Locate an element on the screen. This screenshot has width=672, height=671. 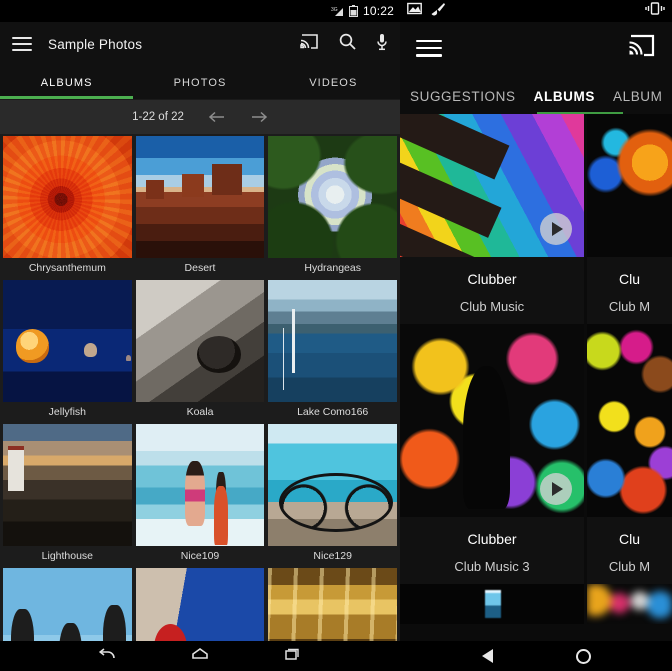
arrow-right-icon is located at coordinates (259, 117).